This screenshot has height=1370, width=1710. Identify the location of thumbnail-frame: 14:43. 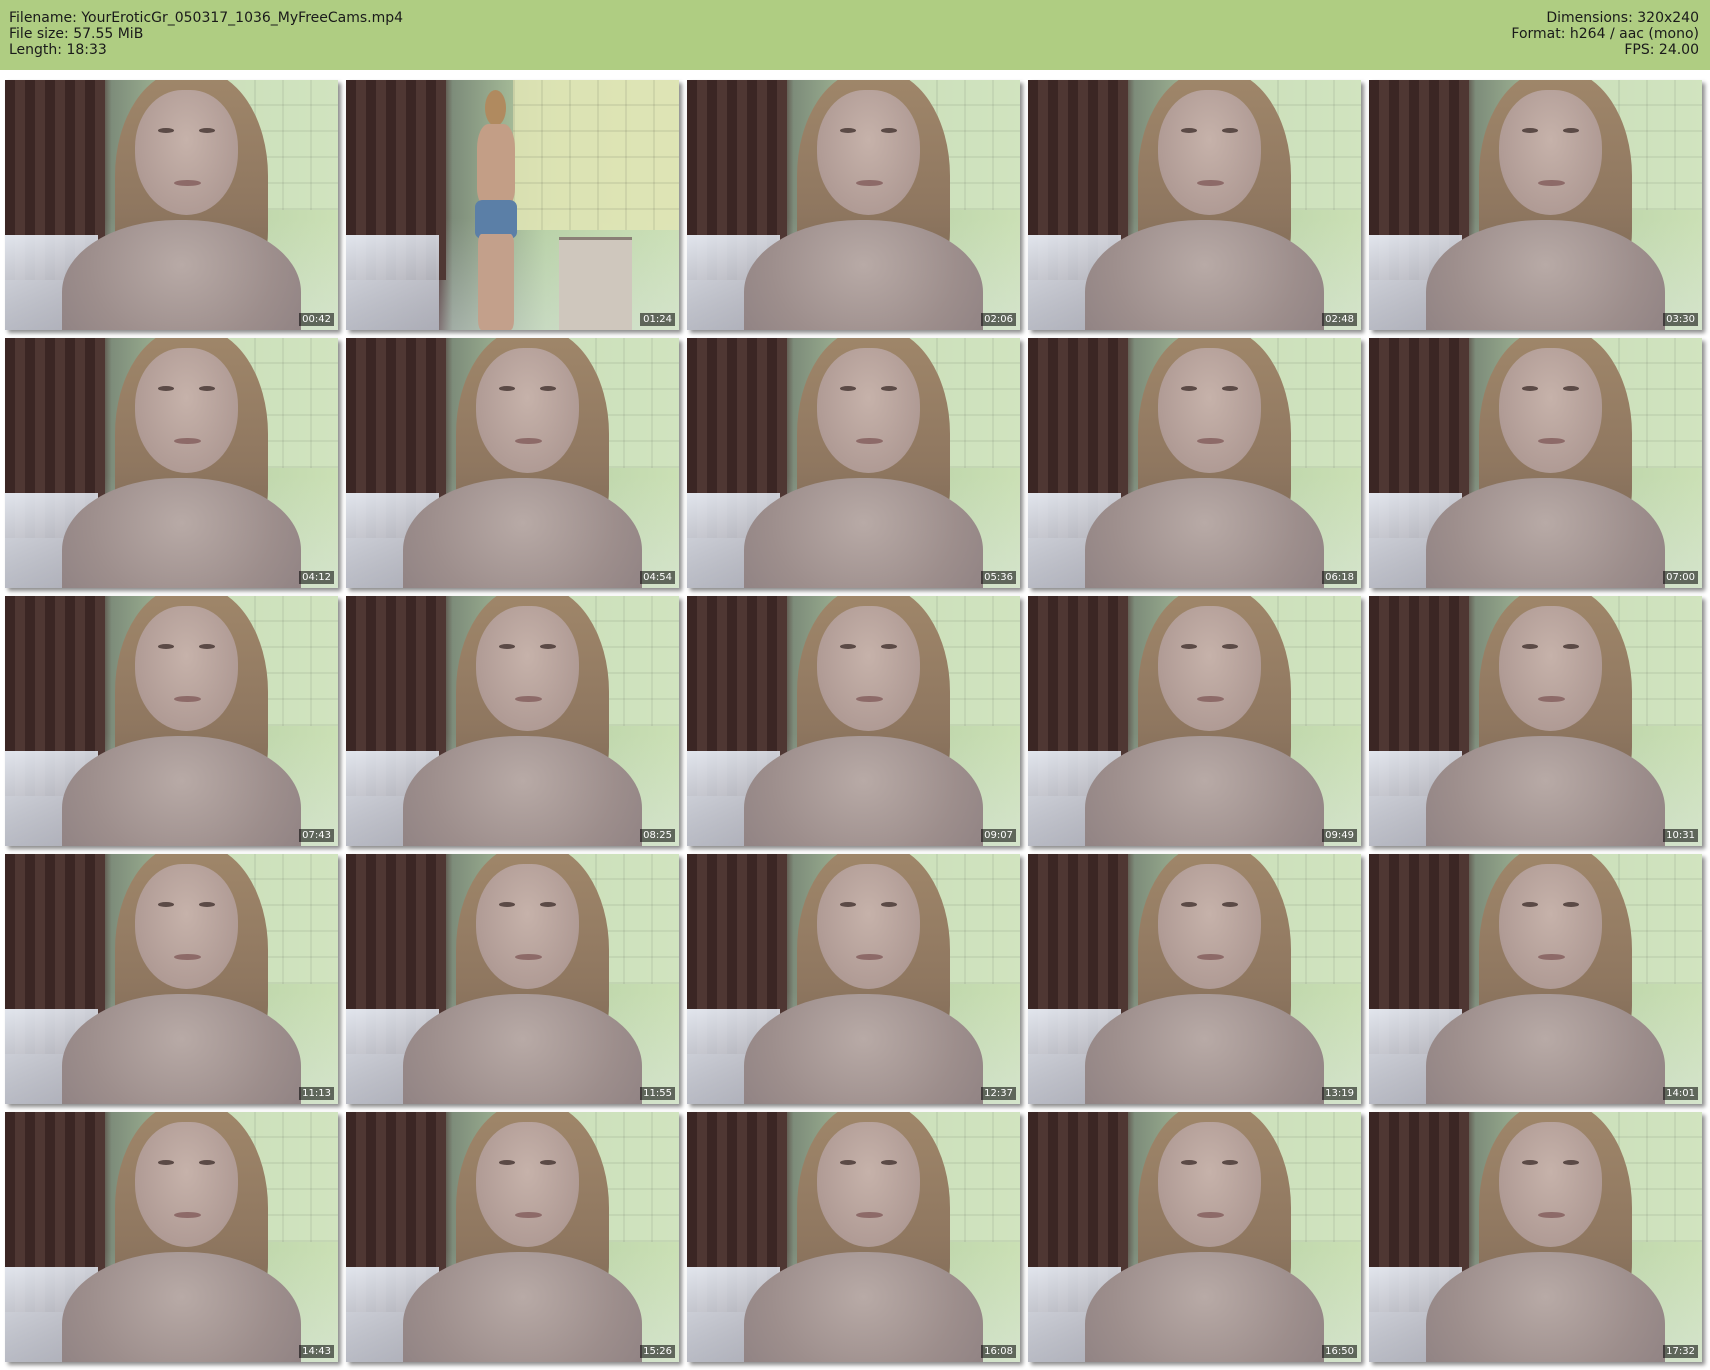
(171, 1237).